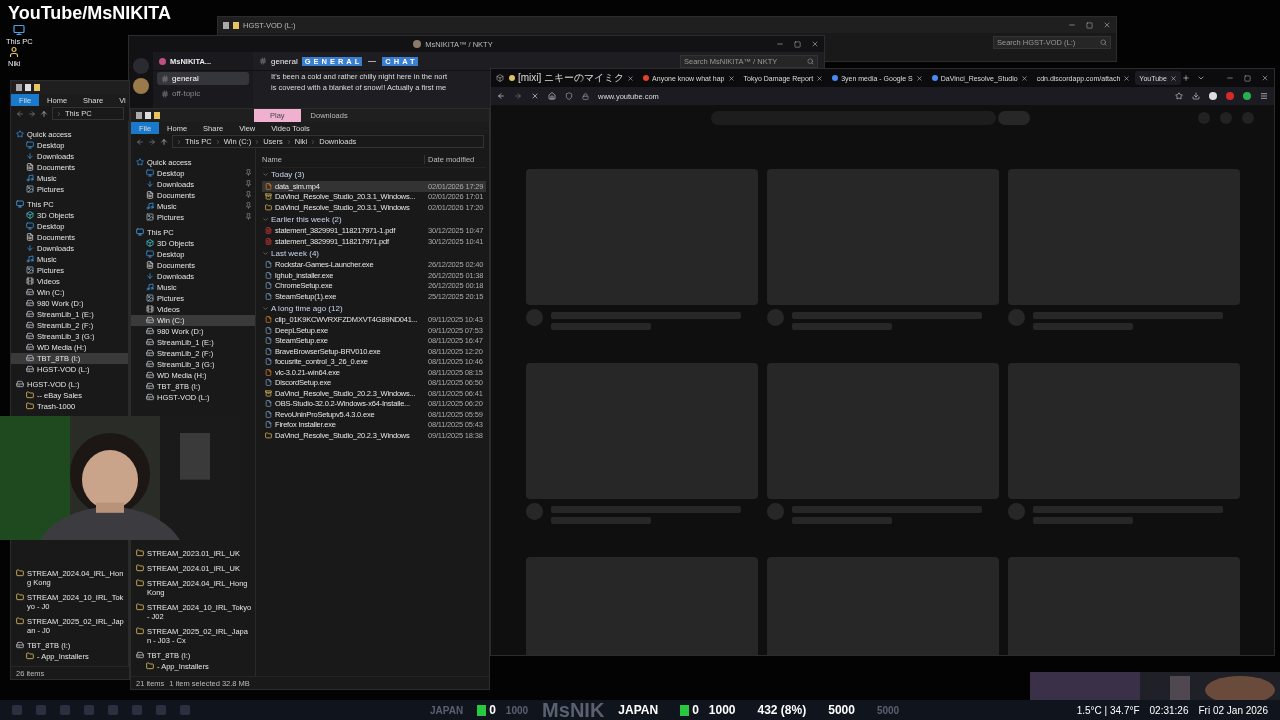  What do you see at coordinates (1185, 78) in the screenshot?
I see `new-tab-icon` at bounding box center [1185, 78].